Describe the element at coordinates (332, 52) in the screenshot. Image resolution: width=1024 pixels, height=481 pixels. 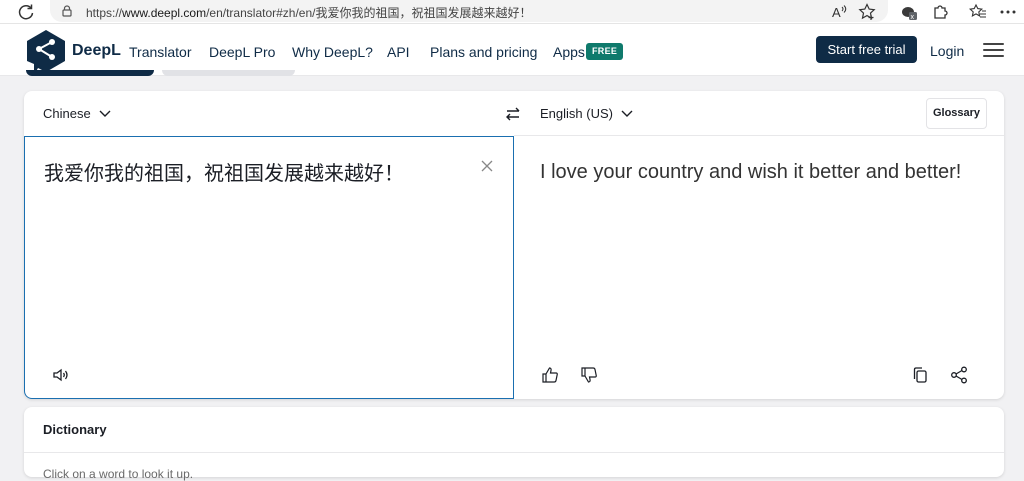
I see `nav-why-deepl: Why DeepL?` at that location.